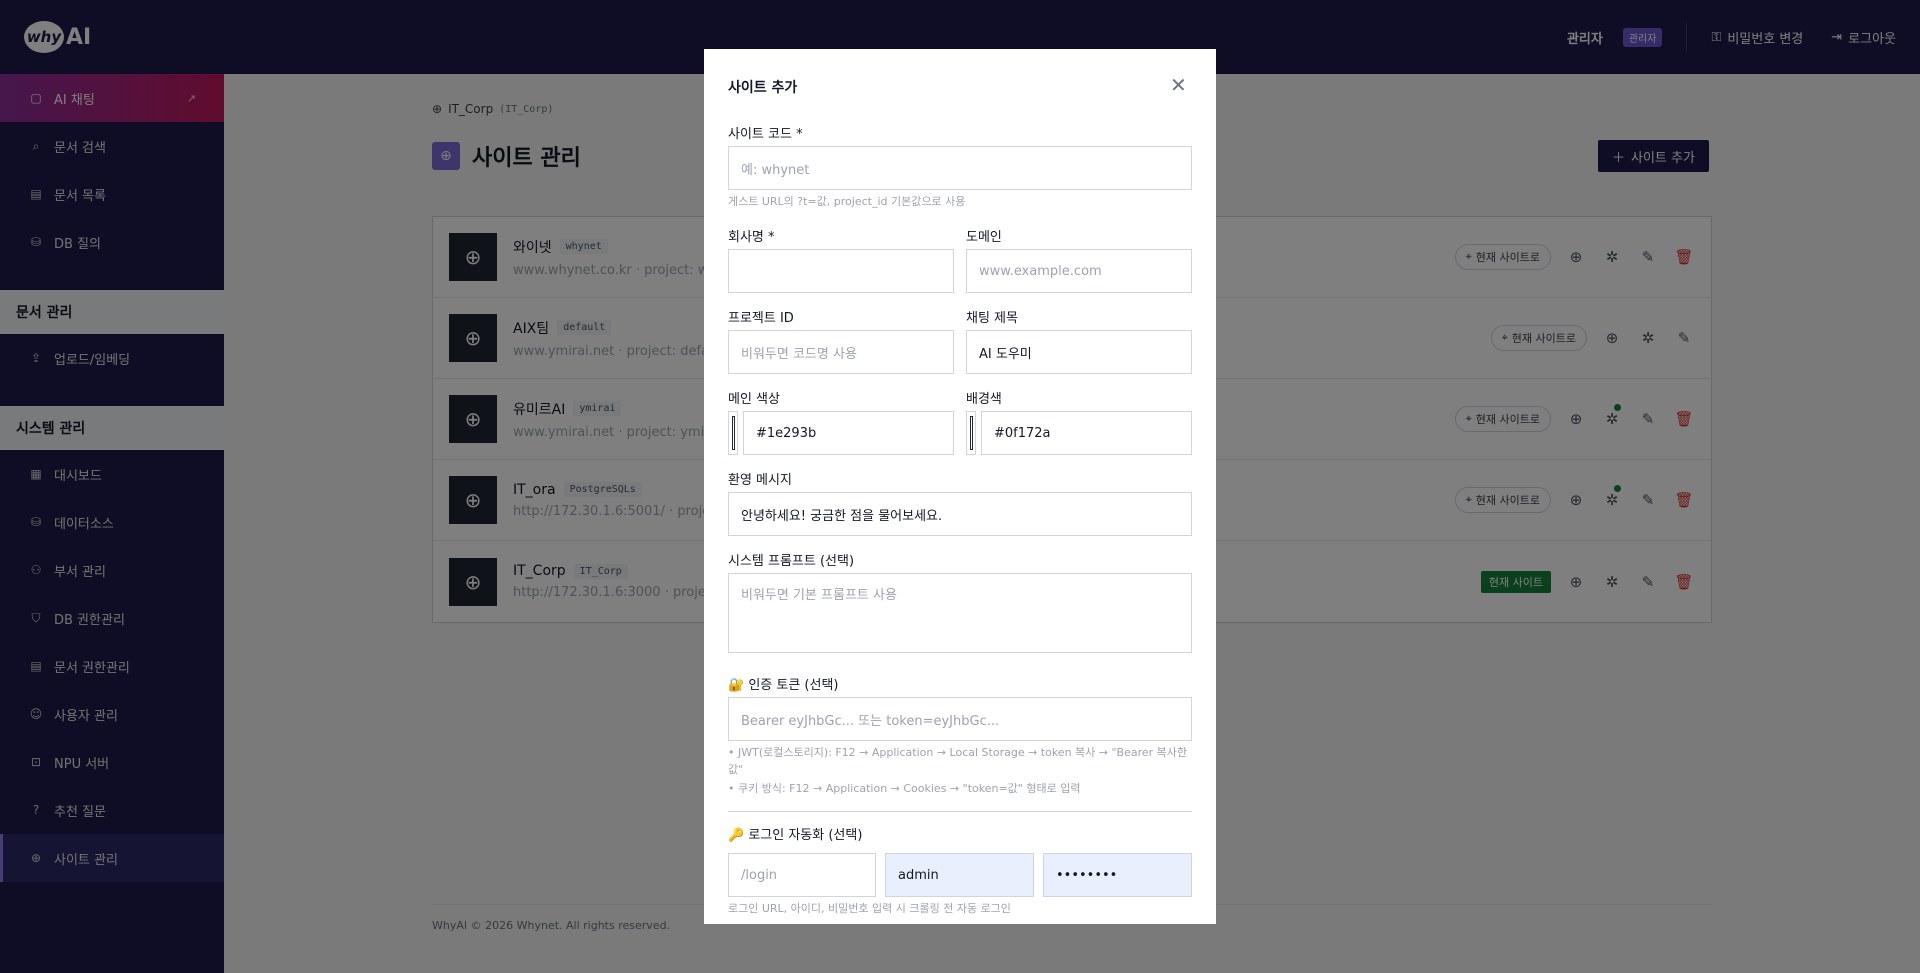  Describe the element at coordinates (960, 514) in the screenshot. I see `welcome-input: 안녕하세요! 궁금한 점을 물어보세요.` at that location.